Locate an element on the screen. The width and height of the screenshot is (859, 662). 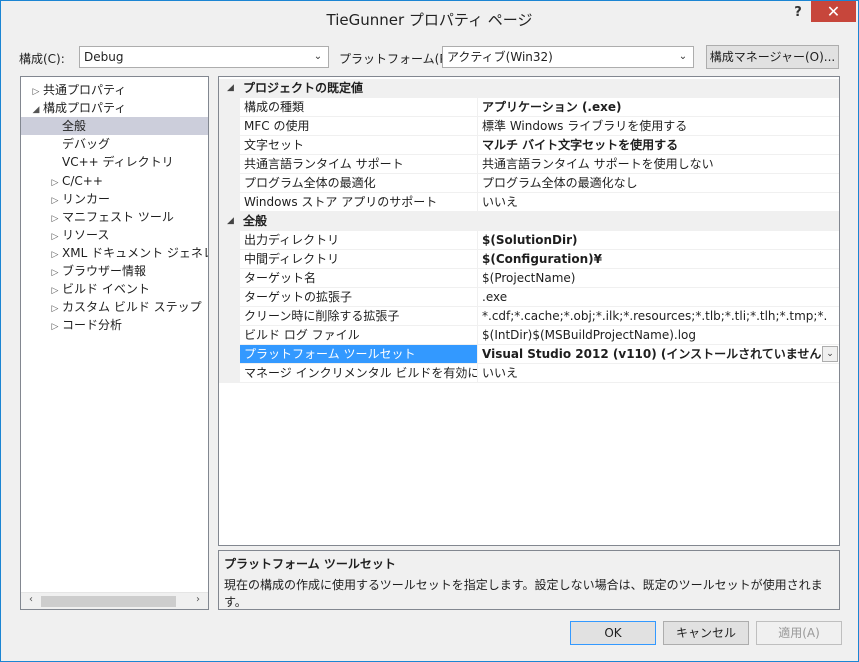
tree-item: ▷ リンカー is located at coordinates (114, 199).